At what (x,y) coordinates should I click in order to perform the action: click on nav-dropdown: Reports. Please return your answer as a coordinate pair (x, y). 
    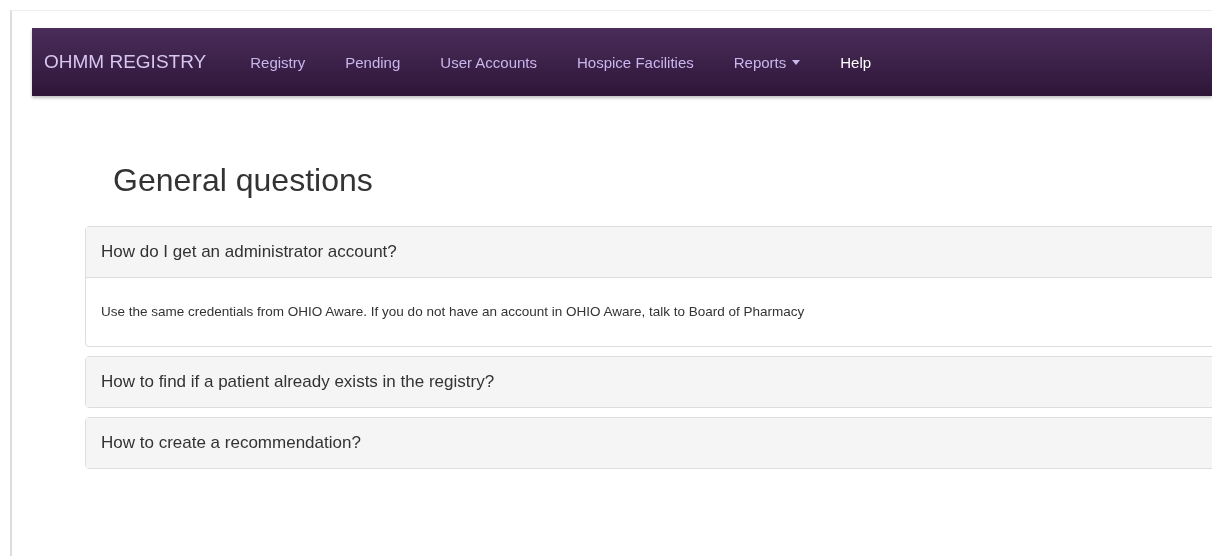
    Looking at the image, I should click on (767, 62).